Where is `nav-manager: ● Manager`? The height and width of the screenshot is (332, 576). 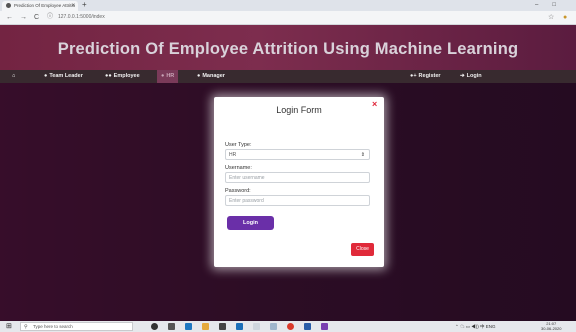
nav-manager: ● Manager is located at coordinates (211, 76).